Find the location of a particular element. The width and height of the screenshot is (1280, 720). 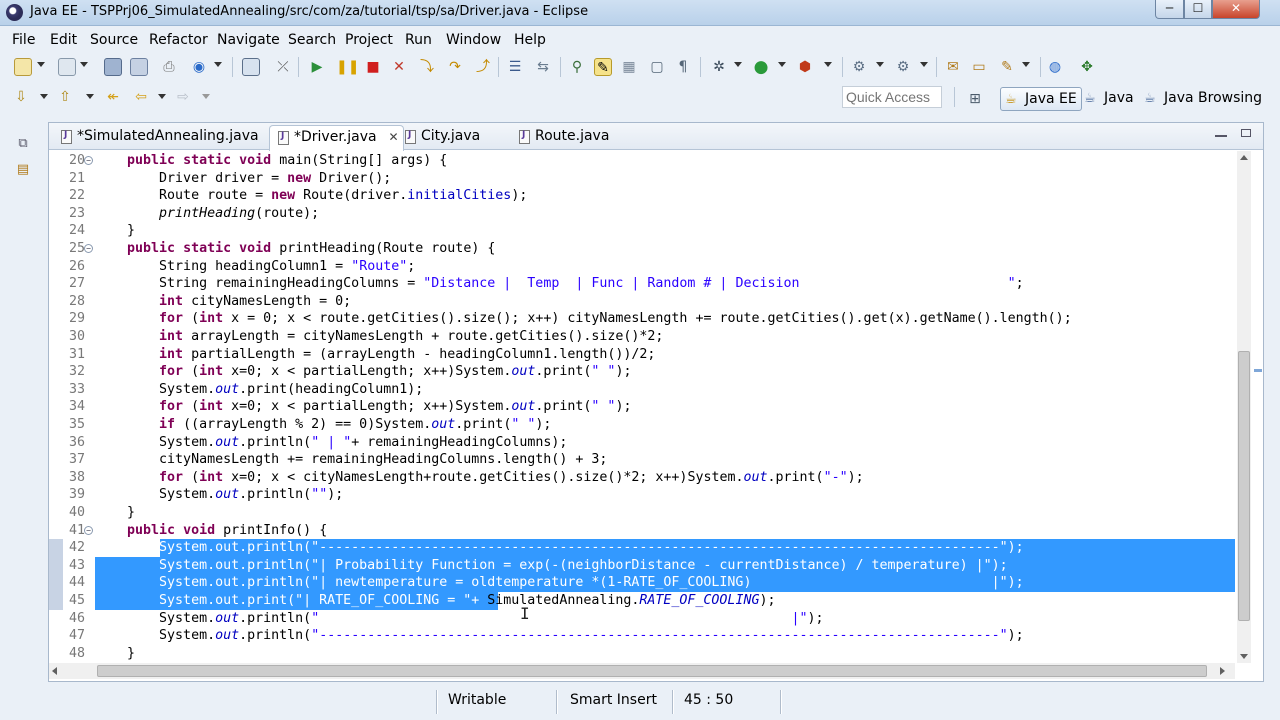

new-server-icon is located at coordinates (67, 67).